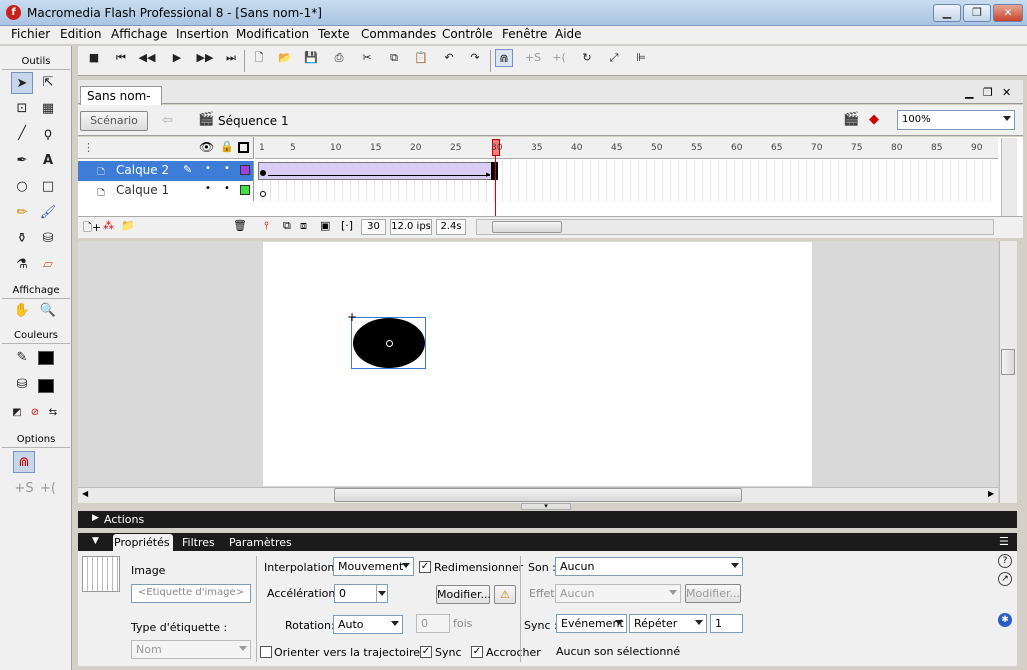 The width and height of the screenshot is (1027, 670). Describe the element at coordinates (421, 58) in the screenshot. I see `paste-icon: 📋` at that location.